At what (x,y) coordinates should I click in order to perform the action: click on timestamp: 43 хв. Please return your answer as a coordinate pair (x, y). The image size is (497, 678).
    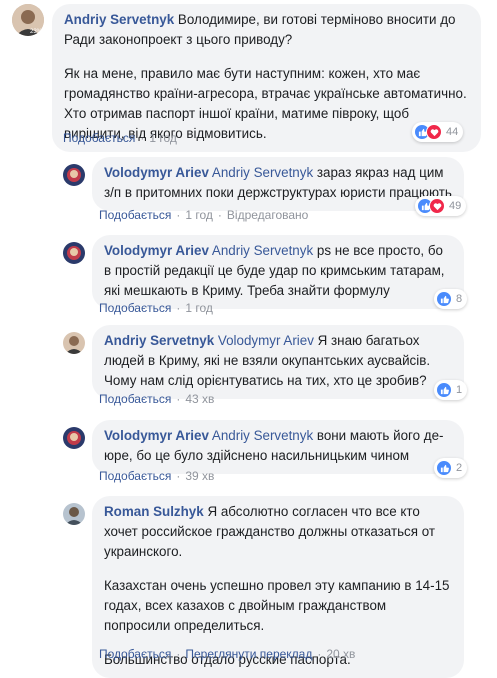
    Looking at the image, I should click on (199, 399).